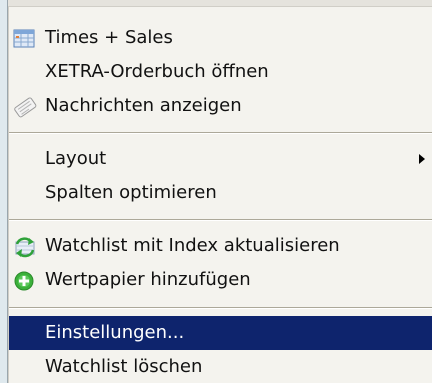 This screenshot has width=432, height=383. I want to click on menu-item-label: Times + Sales, so click(109, 37).